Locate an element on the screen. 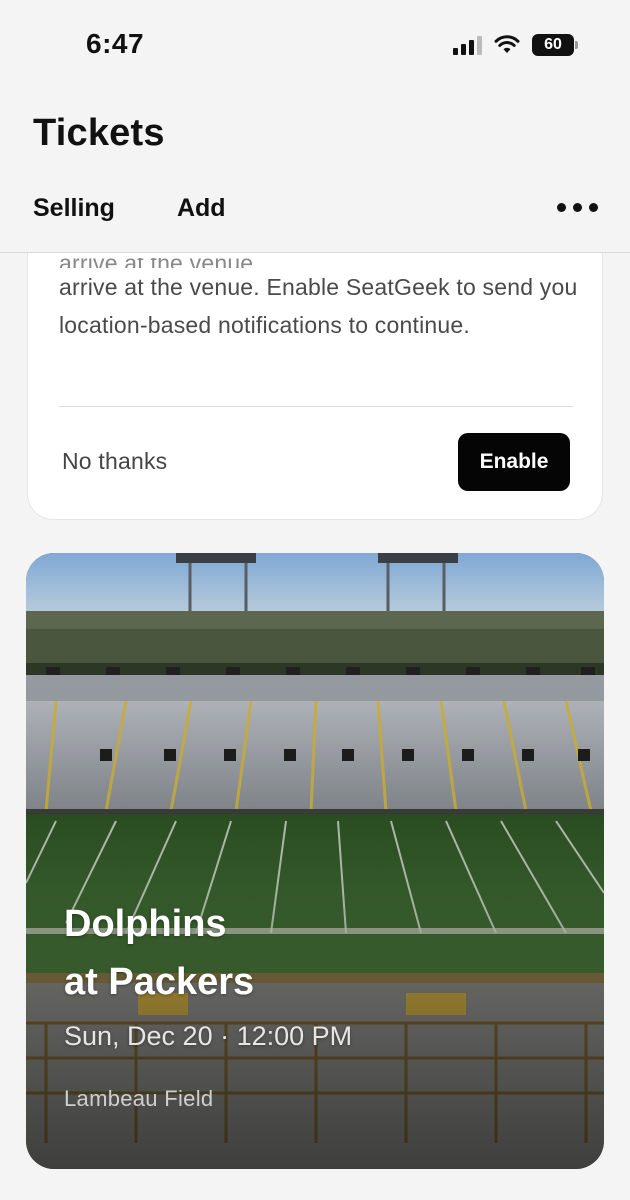 Image resolution: width=630 pixels, height=1200 pixels. event-title-line-2: at Packers is located at coordinates (159, 982).